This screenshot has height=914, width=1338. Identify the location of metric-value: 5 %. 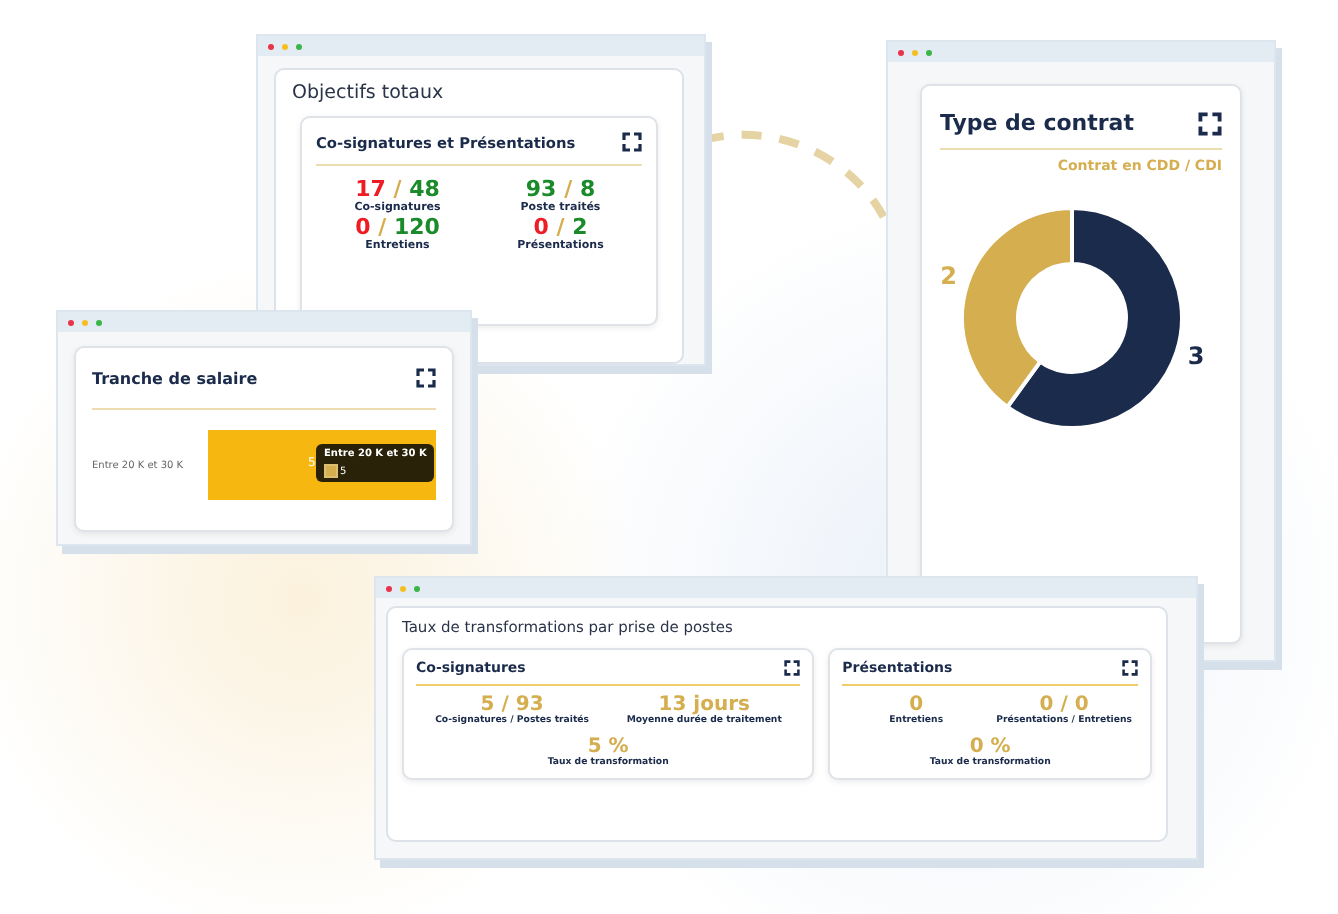
(608, 747).